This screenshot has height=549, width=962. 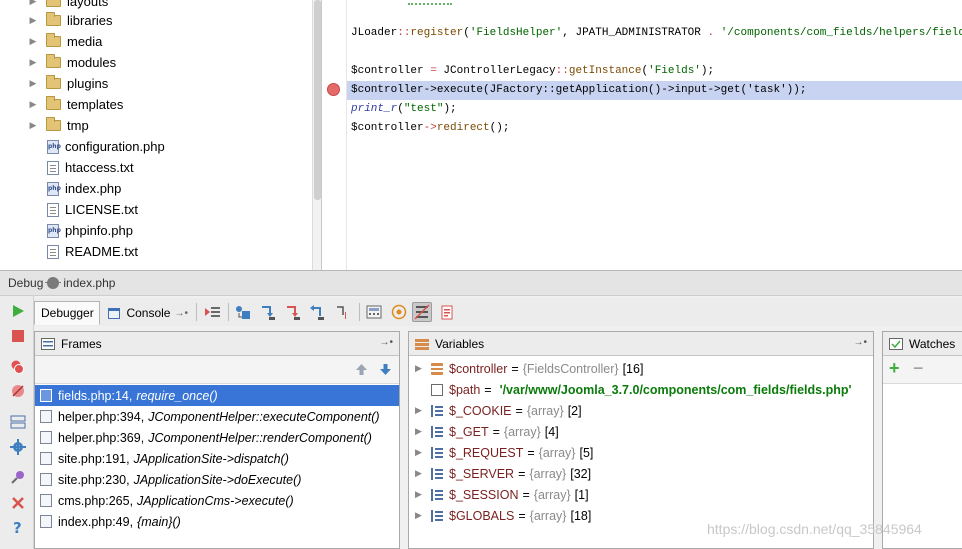 What do you see at coordinates (69, 251) in the screenshot?
I see `tree-file-readme: README.txt` at bounding box center [69, 251].